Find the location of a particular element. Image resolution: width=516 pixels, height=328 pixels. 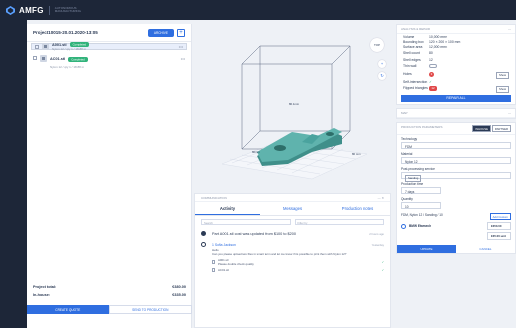

show-holes-button: Show is located at coordinates (502, 75).